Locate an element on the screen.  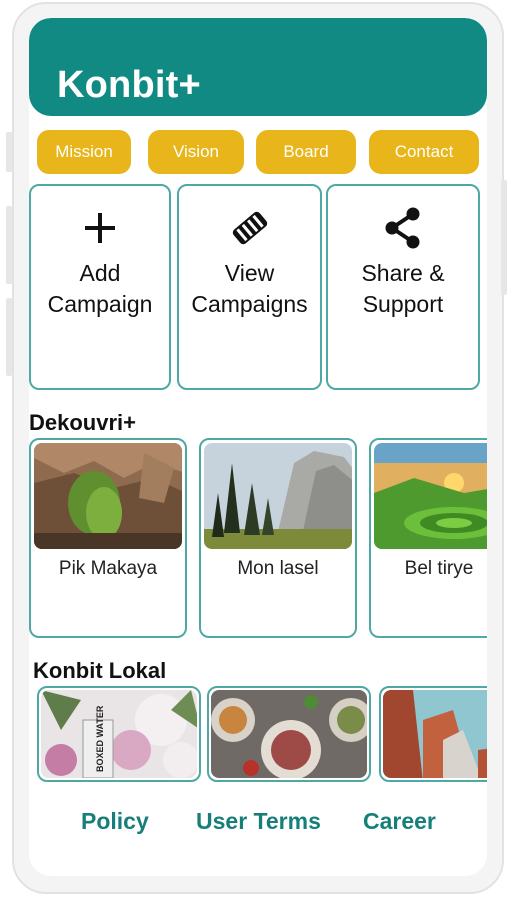
footer-link-policy: Policy is located at coordinates (115, 821).